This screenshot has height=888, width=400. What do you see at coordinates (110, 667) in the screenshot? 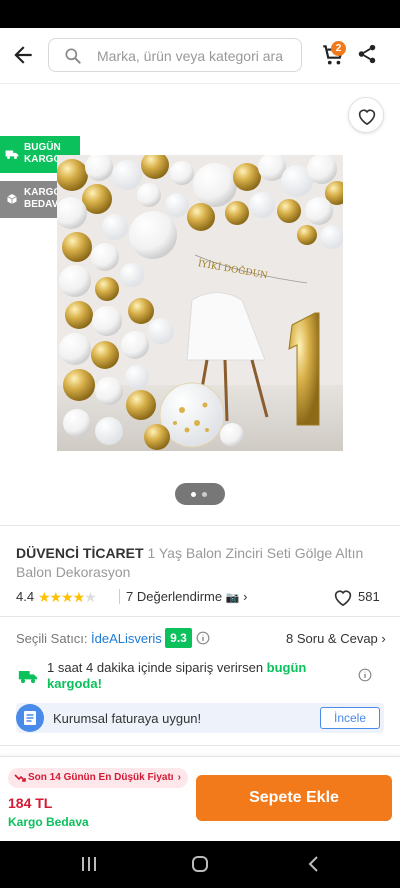
I see `delivery-time: 1 saat 4 dakika içinde` at bounding box center [110, 667].